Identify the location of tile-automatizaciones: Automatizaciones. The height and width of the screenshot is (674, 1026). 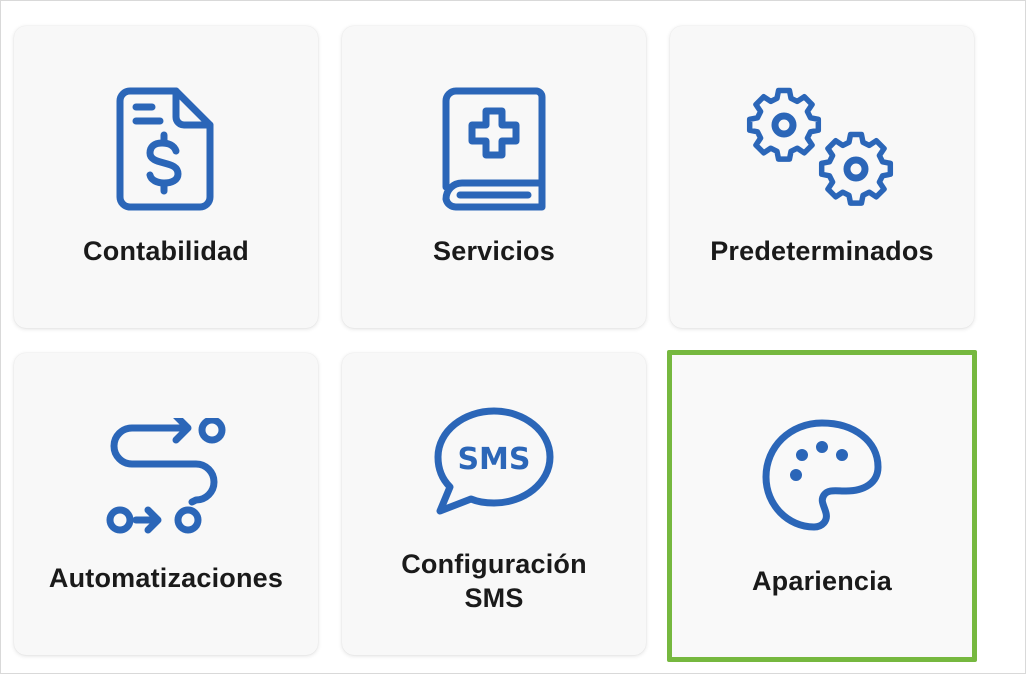
(166, 504).